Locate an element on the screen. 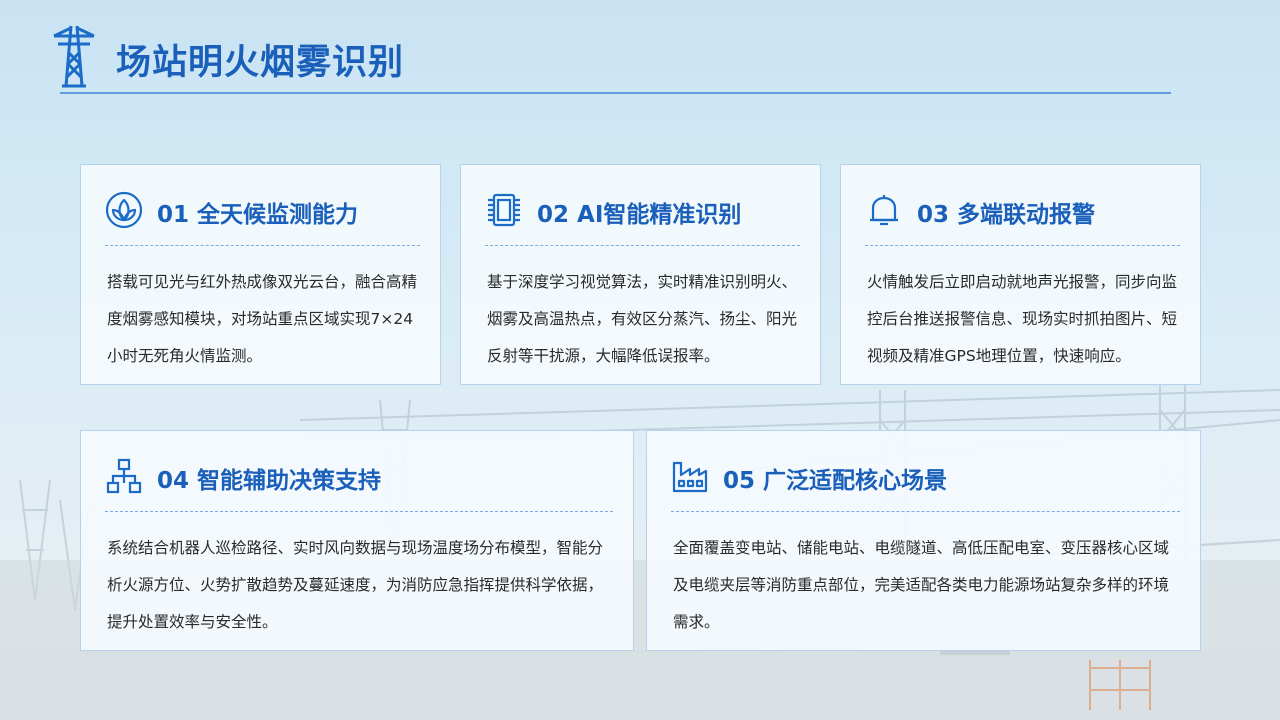 This screenshot has width=1280, height=720. card-title: 02 AI智能精准识别 is located at coordinates (639, 215).